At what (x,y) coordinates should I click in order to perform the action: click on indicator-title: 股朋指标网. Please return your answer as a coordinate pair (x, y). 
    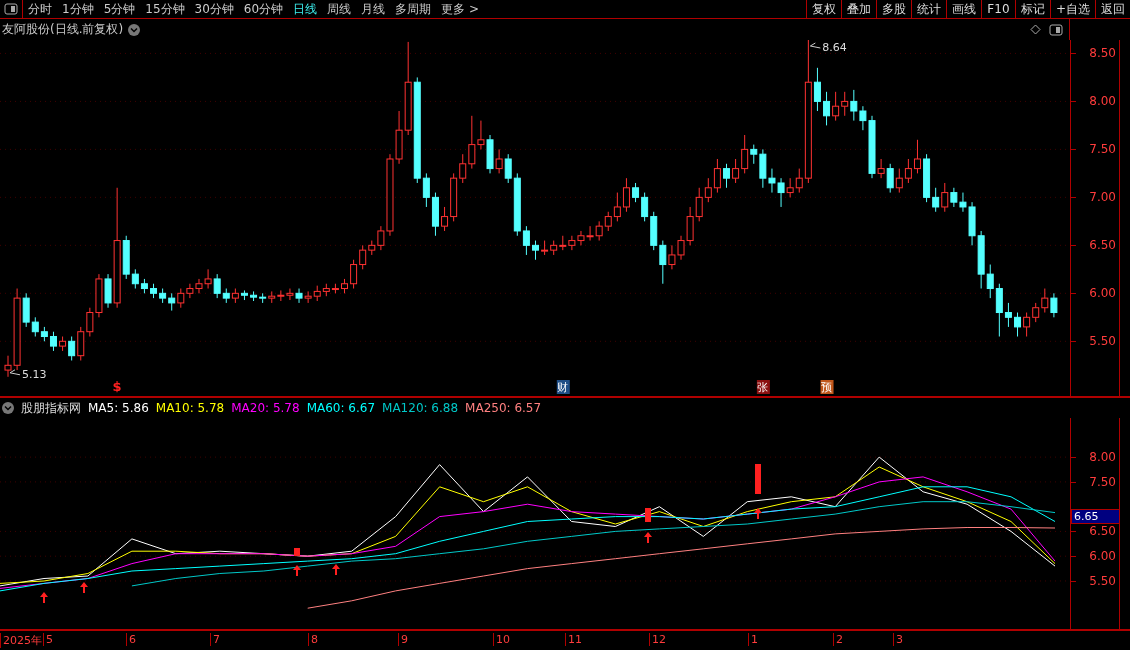
    Looking at the image, I should click on (51, 408).